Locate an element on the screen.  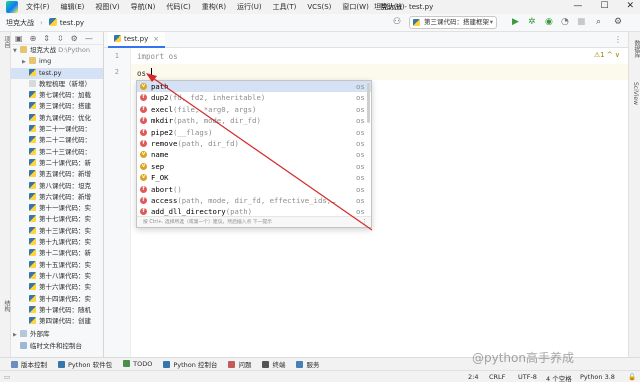
profile-icon: ◔ is located at coordinates (565, 22).